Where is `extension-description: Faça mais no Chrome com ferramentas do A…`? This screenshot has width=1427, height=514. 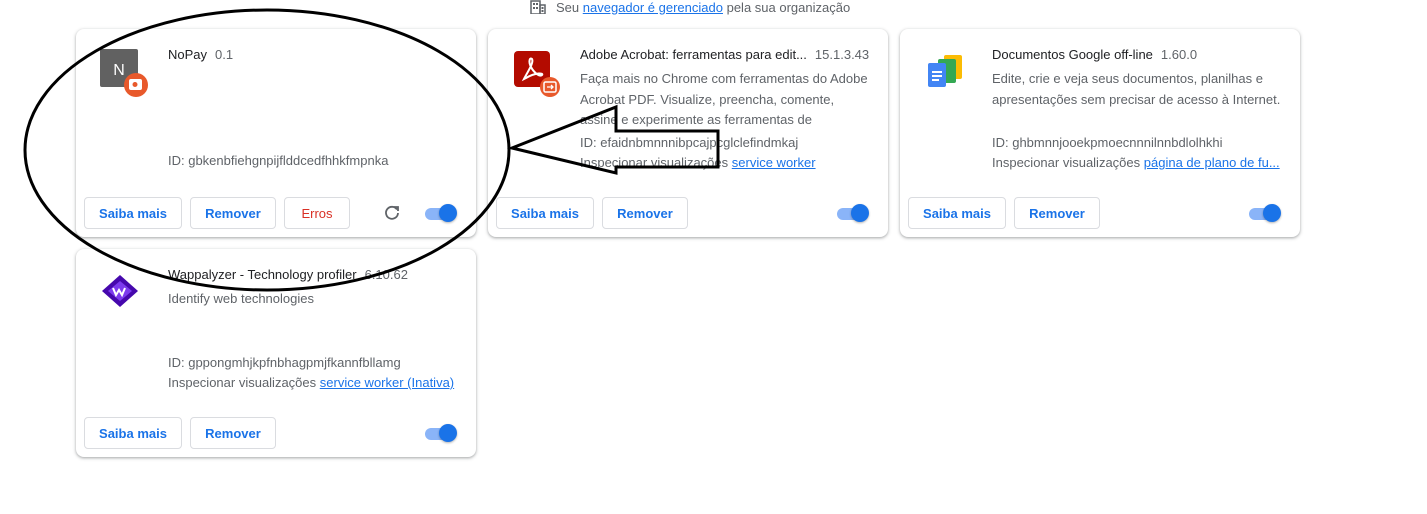
extension-description: Faça mais no Chrome com ferramentas do A… is located at coordinates (724, 99).